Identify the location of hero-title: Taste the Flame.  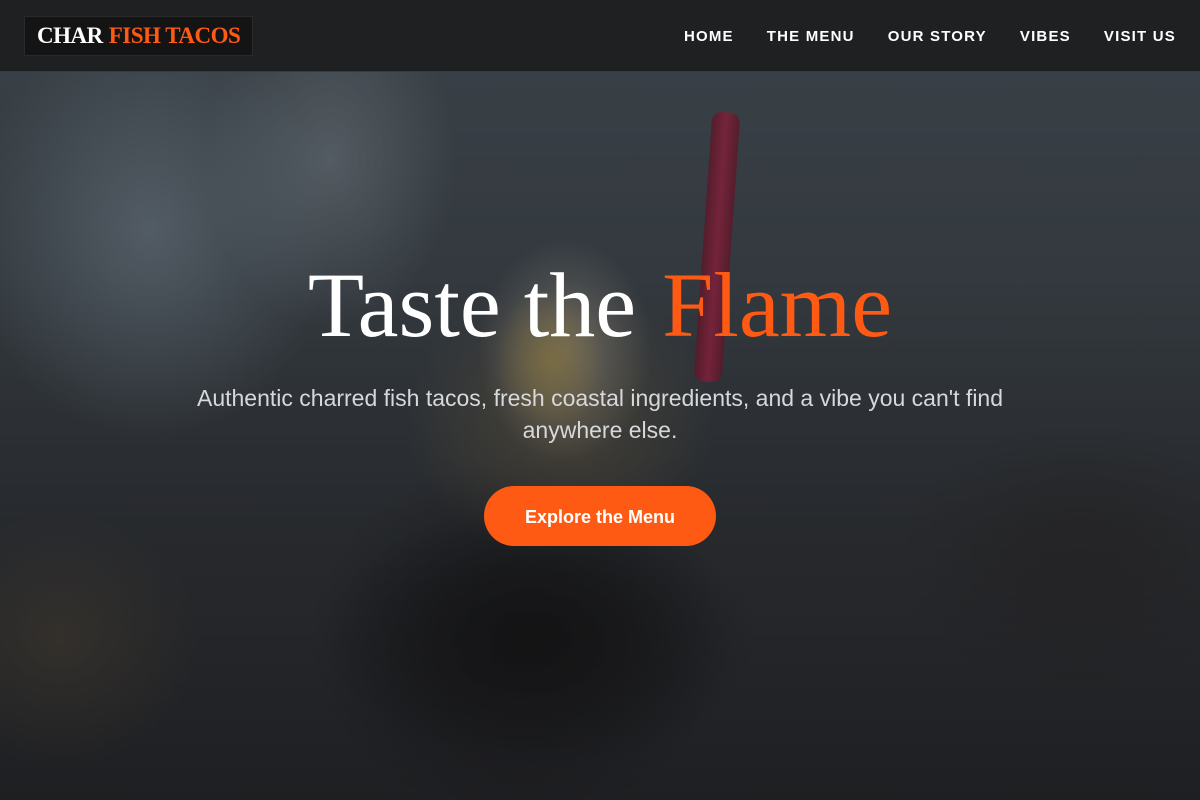
(600, 305).